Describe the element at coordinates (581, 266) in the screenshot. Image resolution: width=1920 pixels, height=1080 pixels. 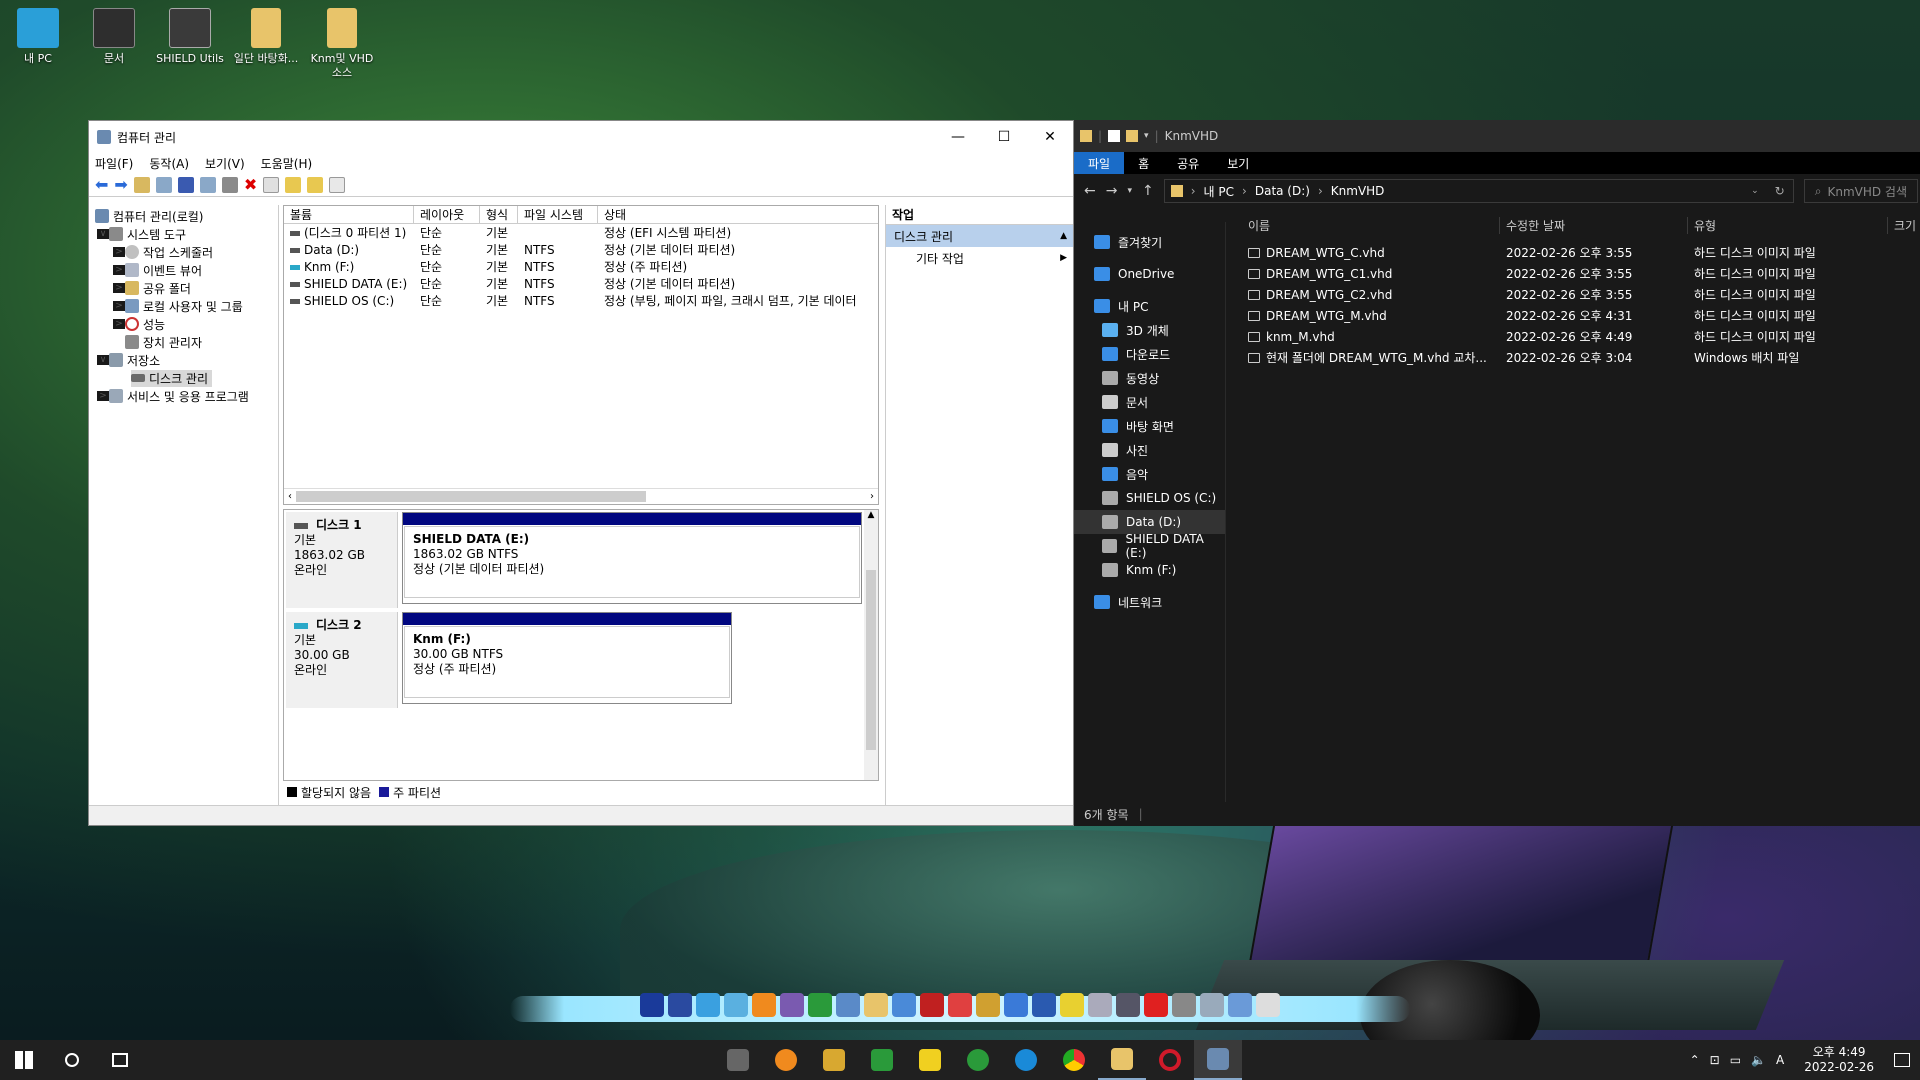
I see `volume-row: Knm (F:) 단순 기본 NTFS 정상 (주 파티션)` at that location.